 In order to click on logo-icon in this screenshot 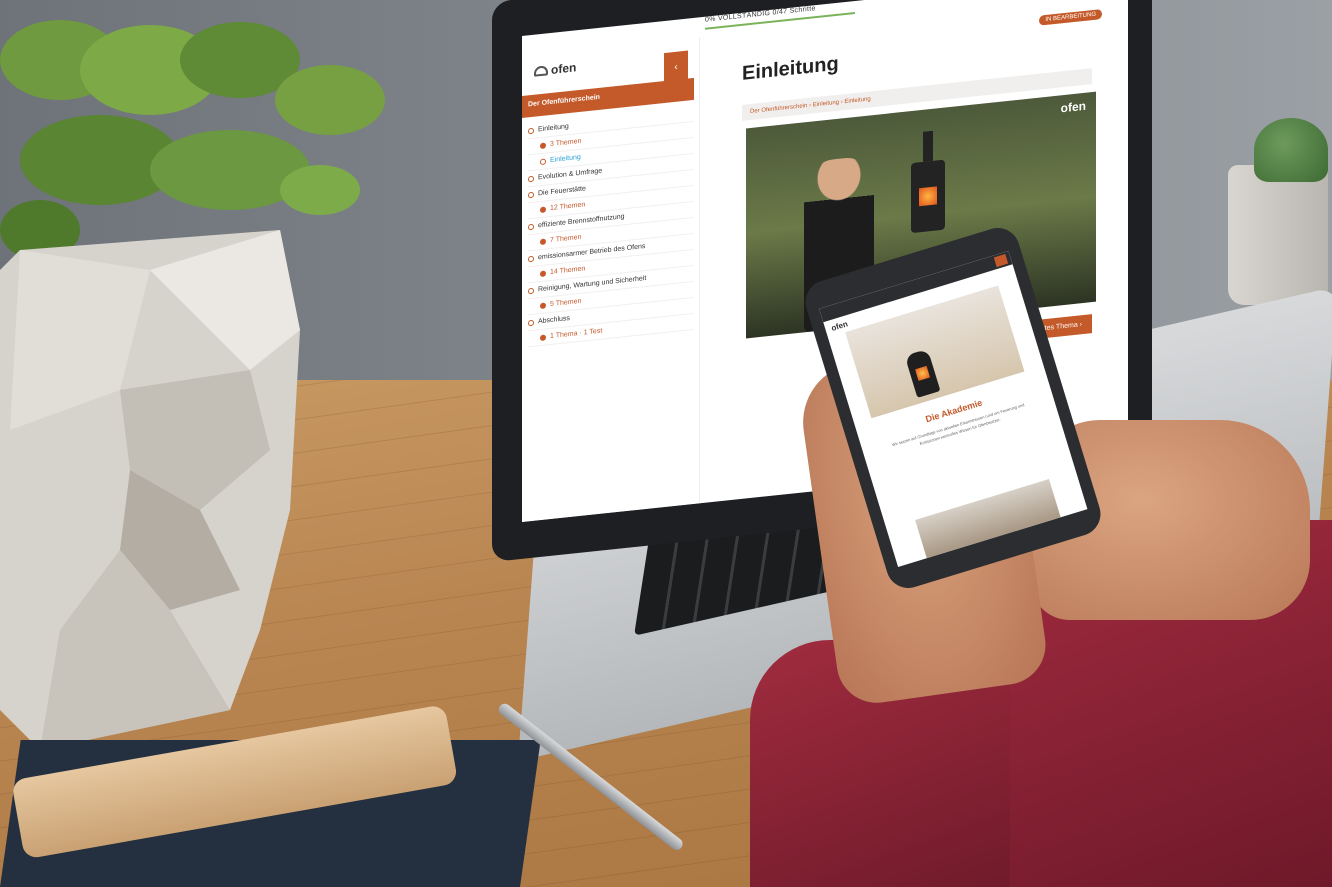, I will do `click(541, 71)`.